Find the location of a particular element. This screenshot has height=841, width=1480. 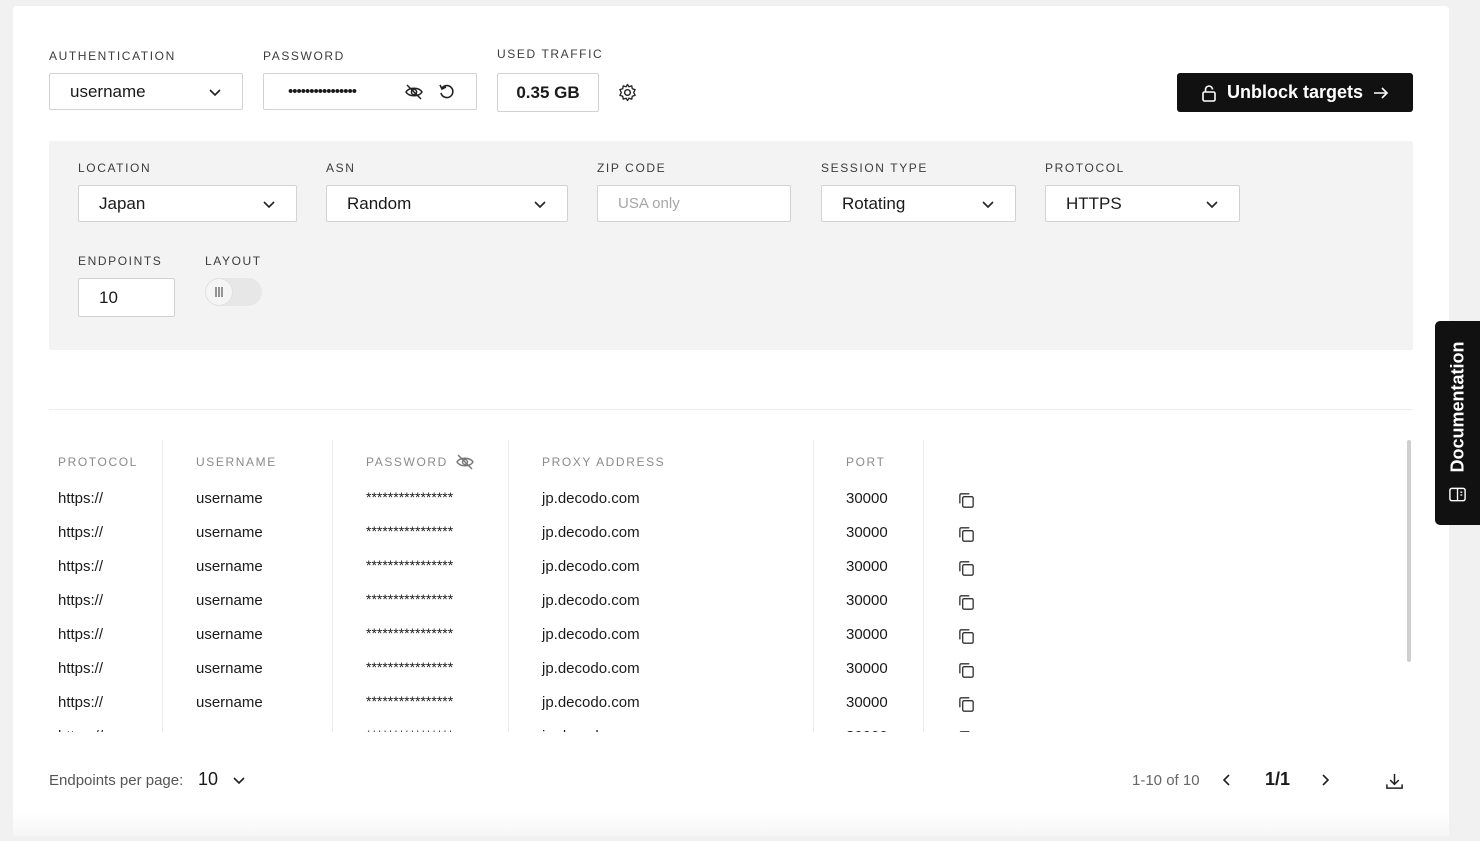

table-scrollbar is located at coordinates (1409, 551).